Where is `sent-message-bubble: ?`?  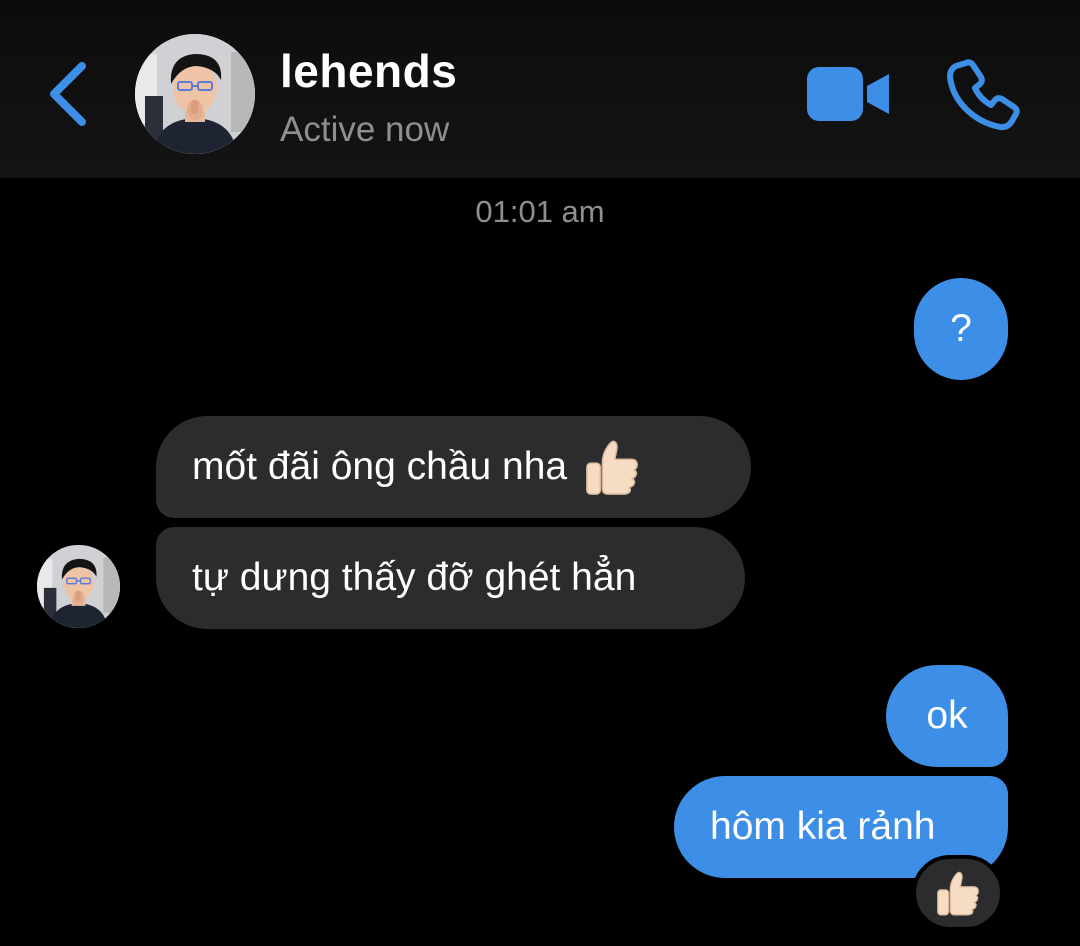
sent-message-bubble: ? is located at coordinates (961, 329).